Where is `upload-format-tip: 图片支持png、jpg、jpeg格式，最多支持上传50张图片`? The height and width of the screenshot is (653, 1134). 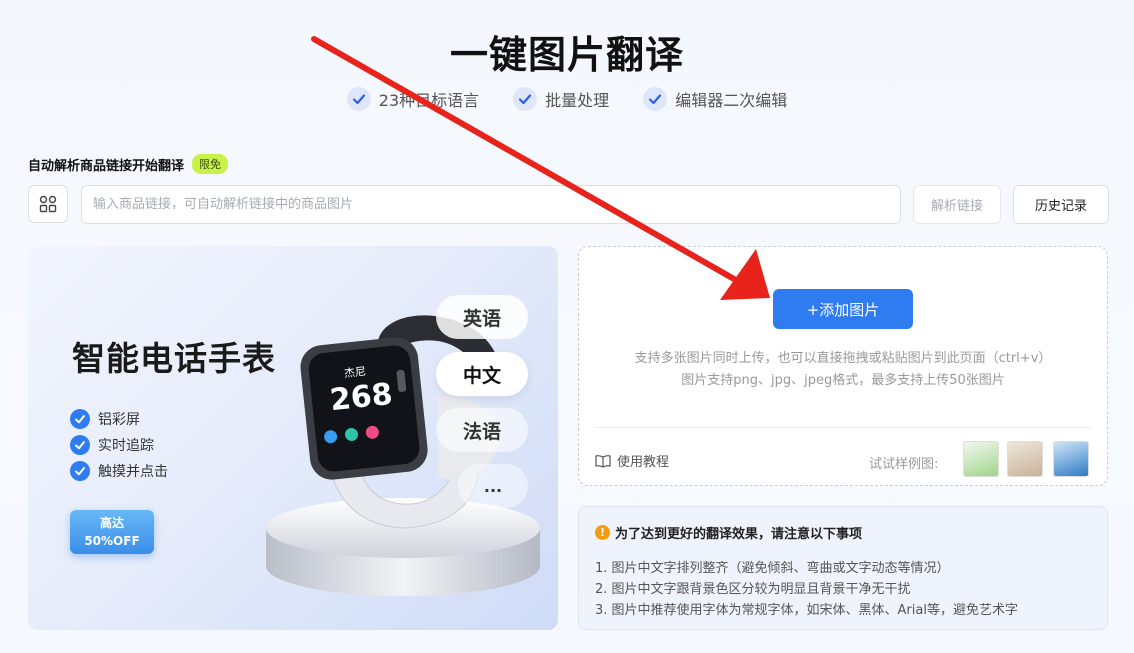
upload-format-tip: 图片支持png、jpg、jpeg格式，最多支持上传50张图片 is located at coordinates (843, 380).